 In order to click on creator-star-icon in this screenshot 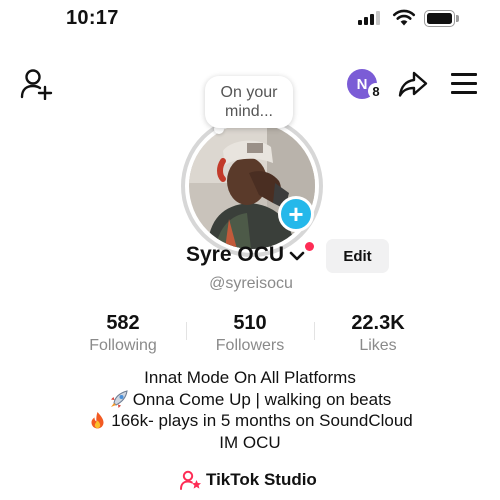, I will do `click(190, 480)`.